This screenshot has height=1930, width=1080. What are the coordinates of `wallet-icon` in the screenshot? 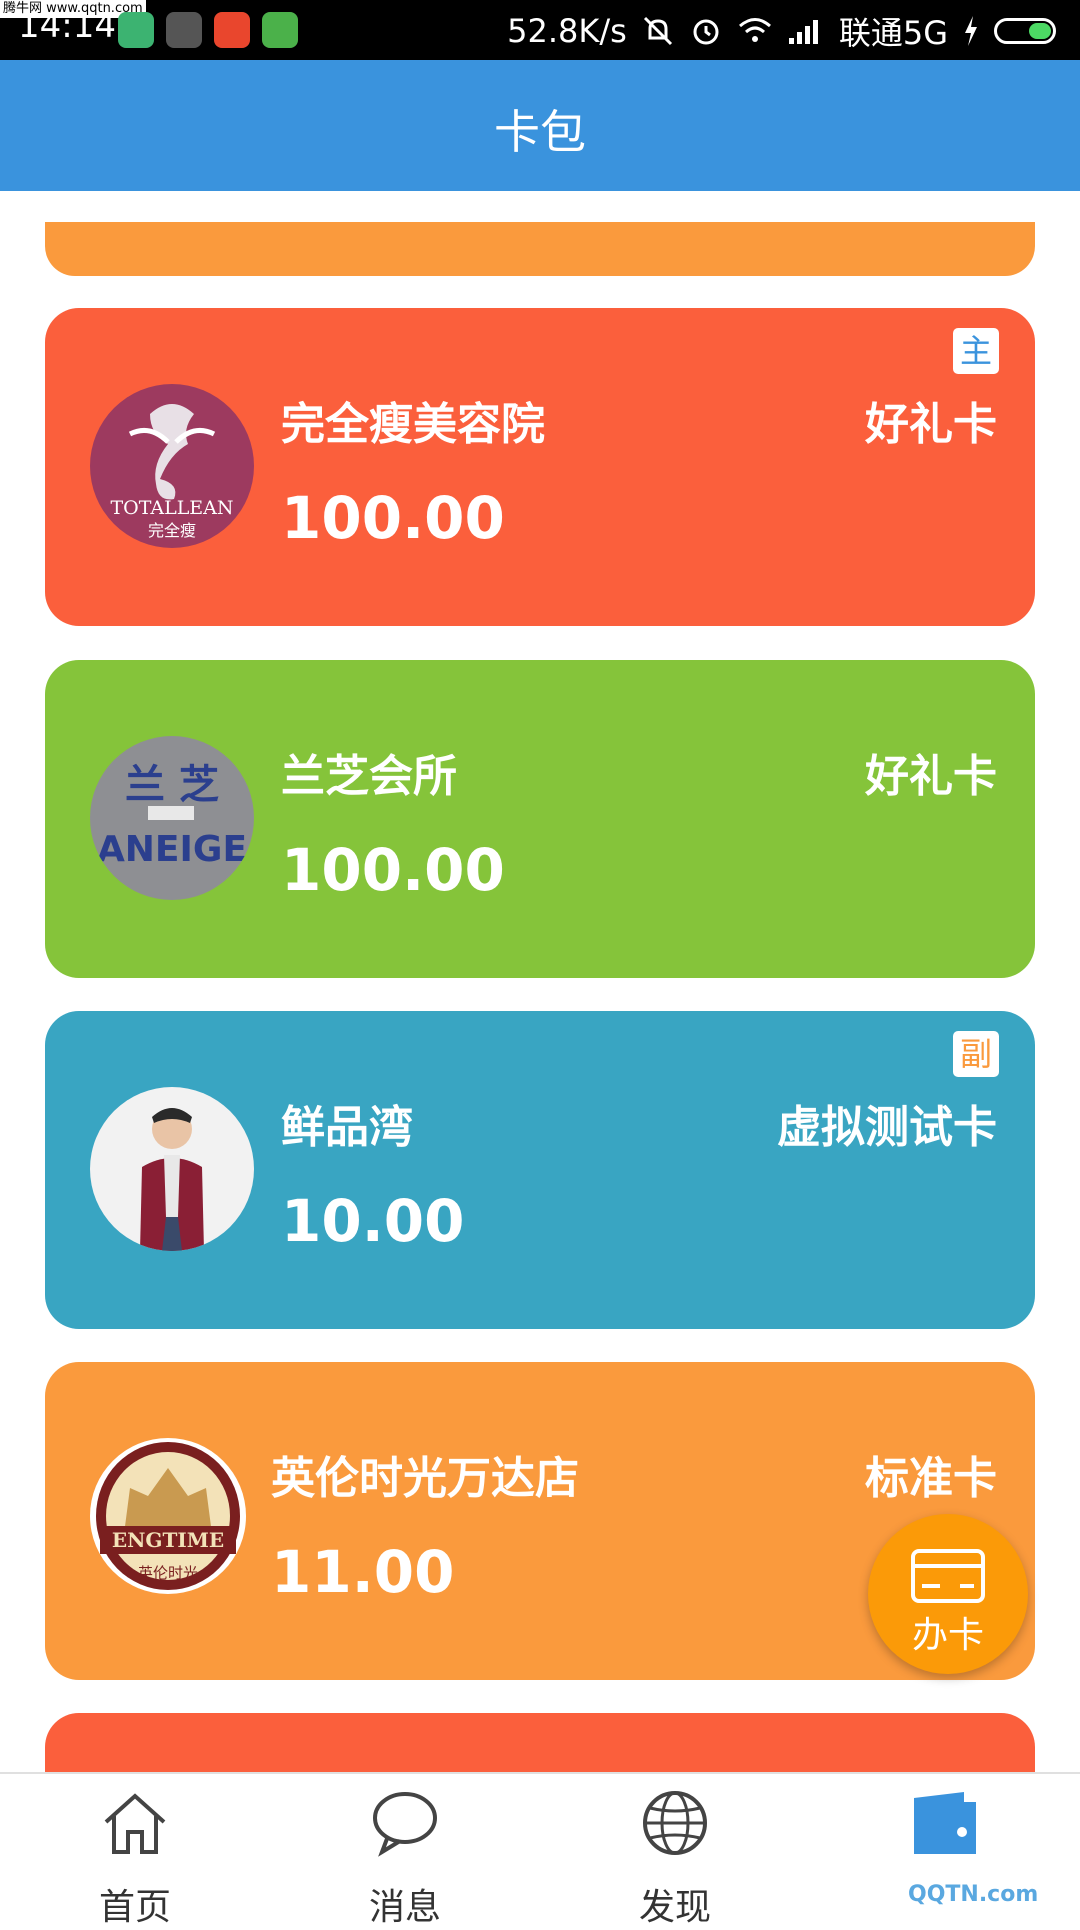 It's located at (945, 1823).